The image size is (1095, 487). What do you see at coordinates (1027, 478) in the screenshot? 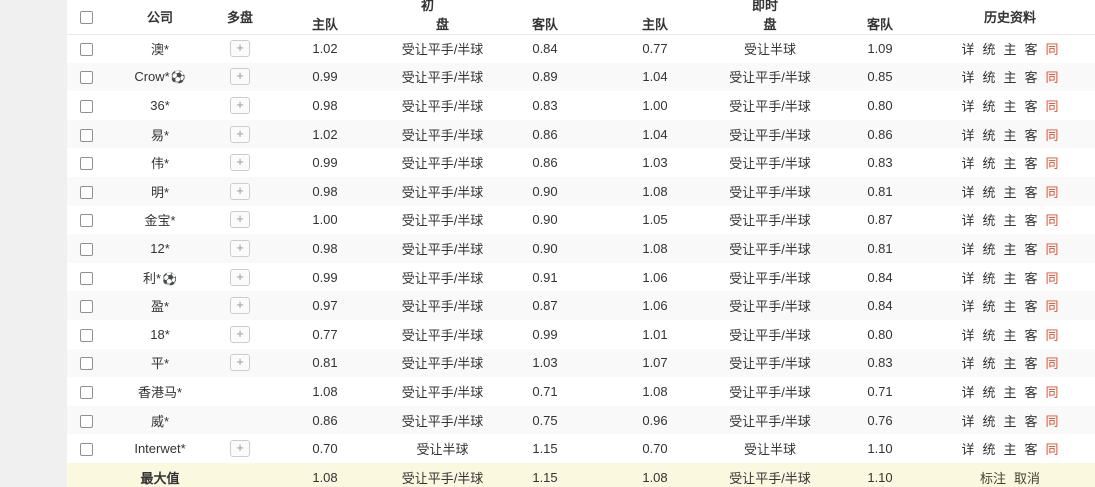
I see `cancel-button: 取消` at bounding box center [1027, 478].